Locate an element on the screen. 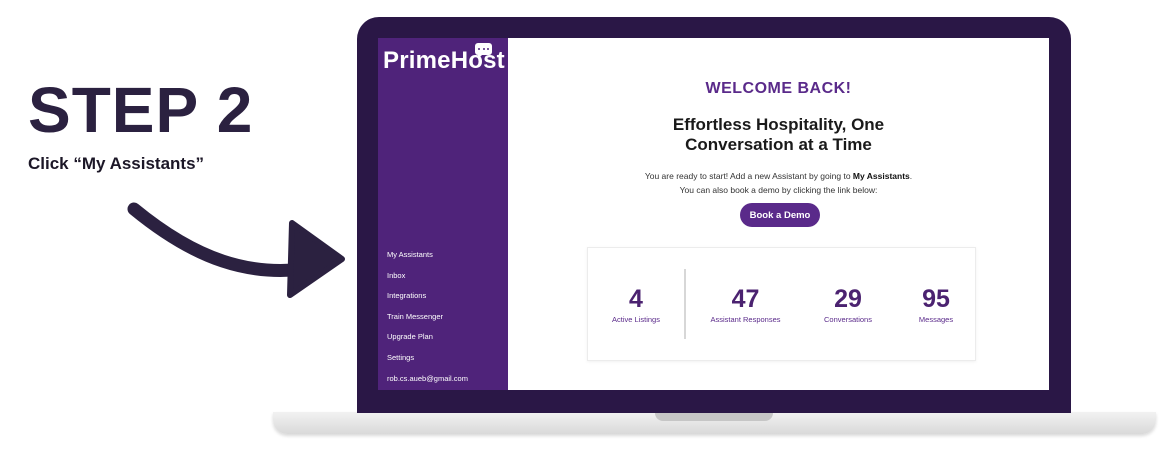 This screenshot has width=1174, height=454. sidebar-item-train-messenger: Train Messenger is located at coordinates (427, 317).